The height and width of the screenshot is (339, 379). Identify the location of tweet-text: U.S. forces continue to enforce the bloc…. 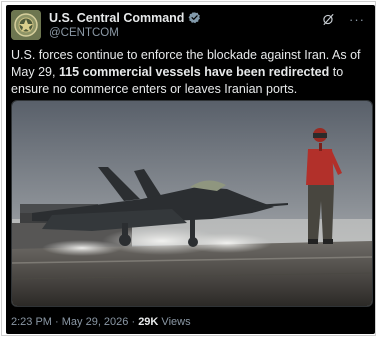
(192, 72).